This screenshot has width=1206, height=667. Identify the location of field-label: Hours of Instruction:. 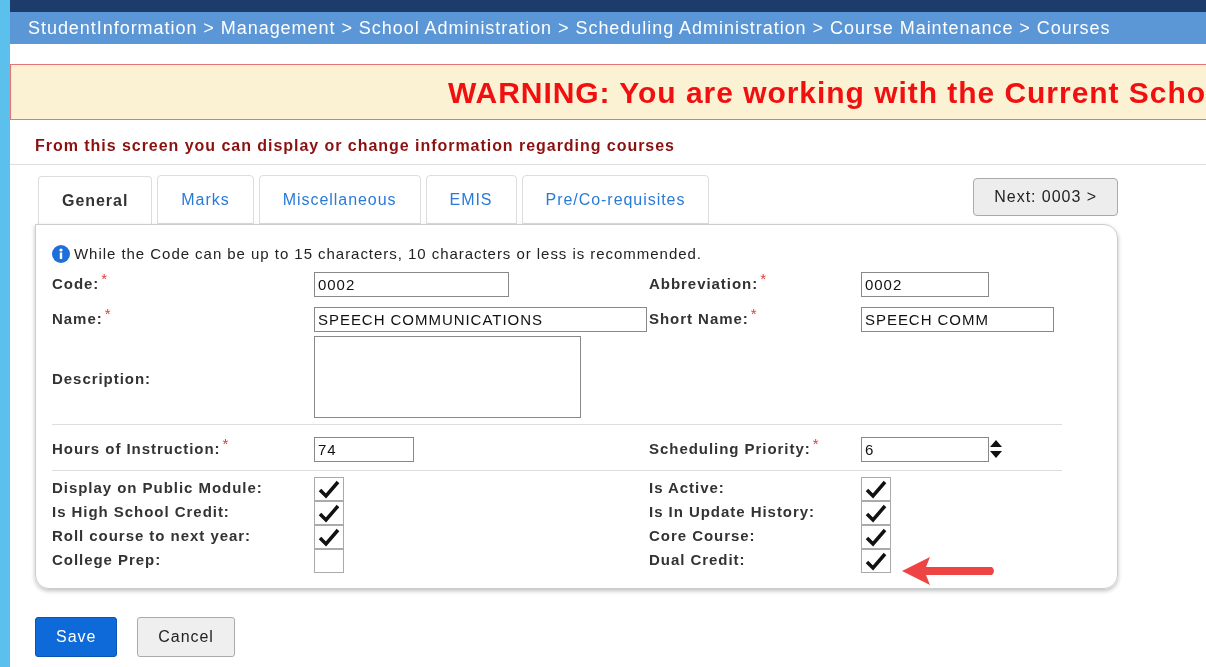
(136, 448).